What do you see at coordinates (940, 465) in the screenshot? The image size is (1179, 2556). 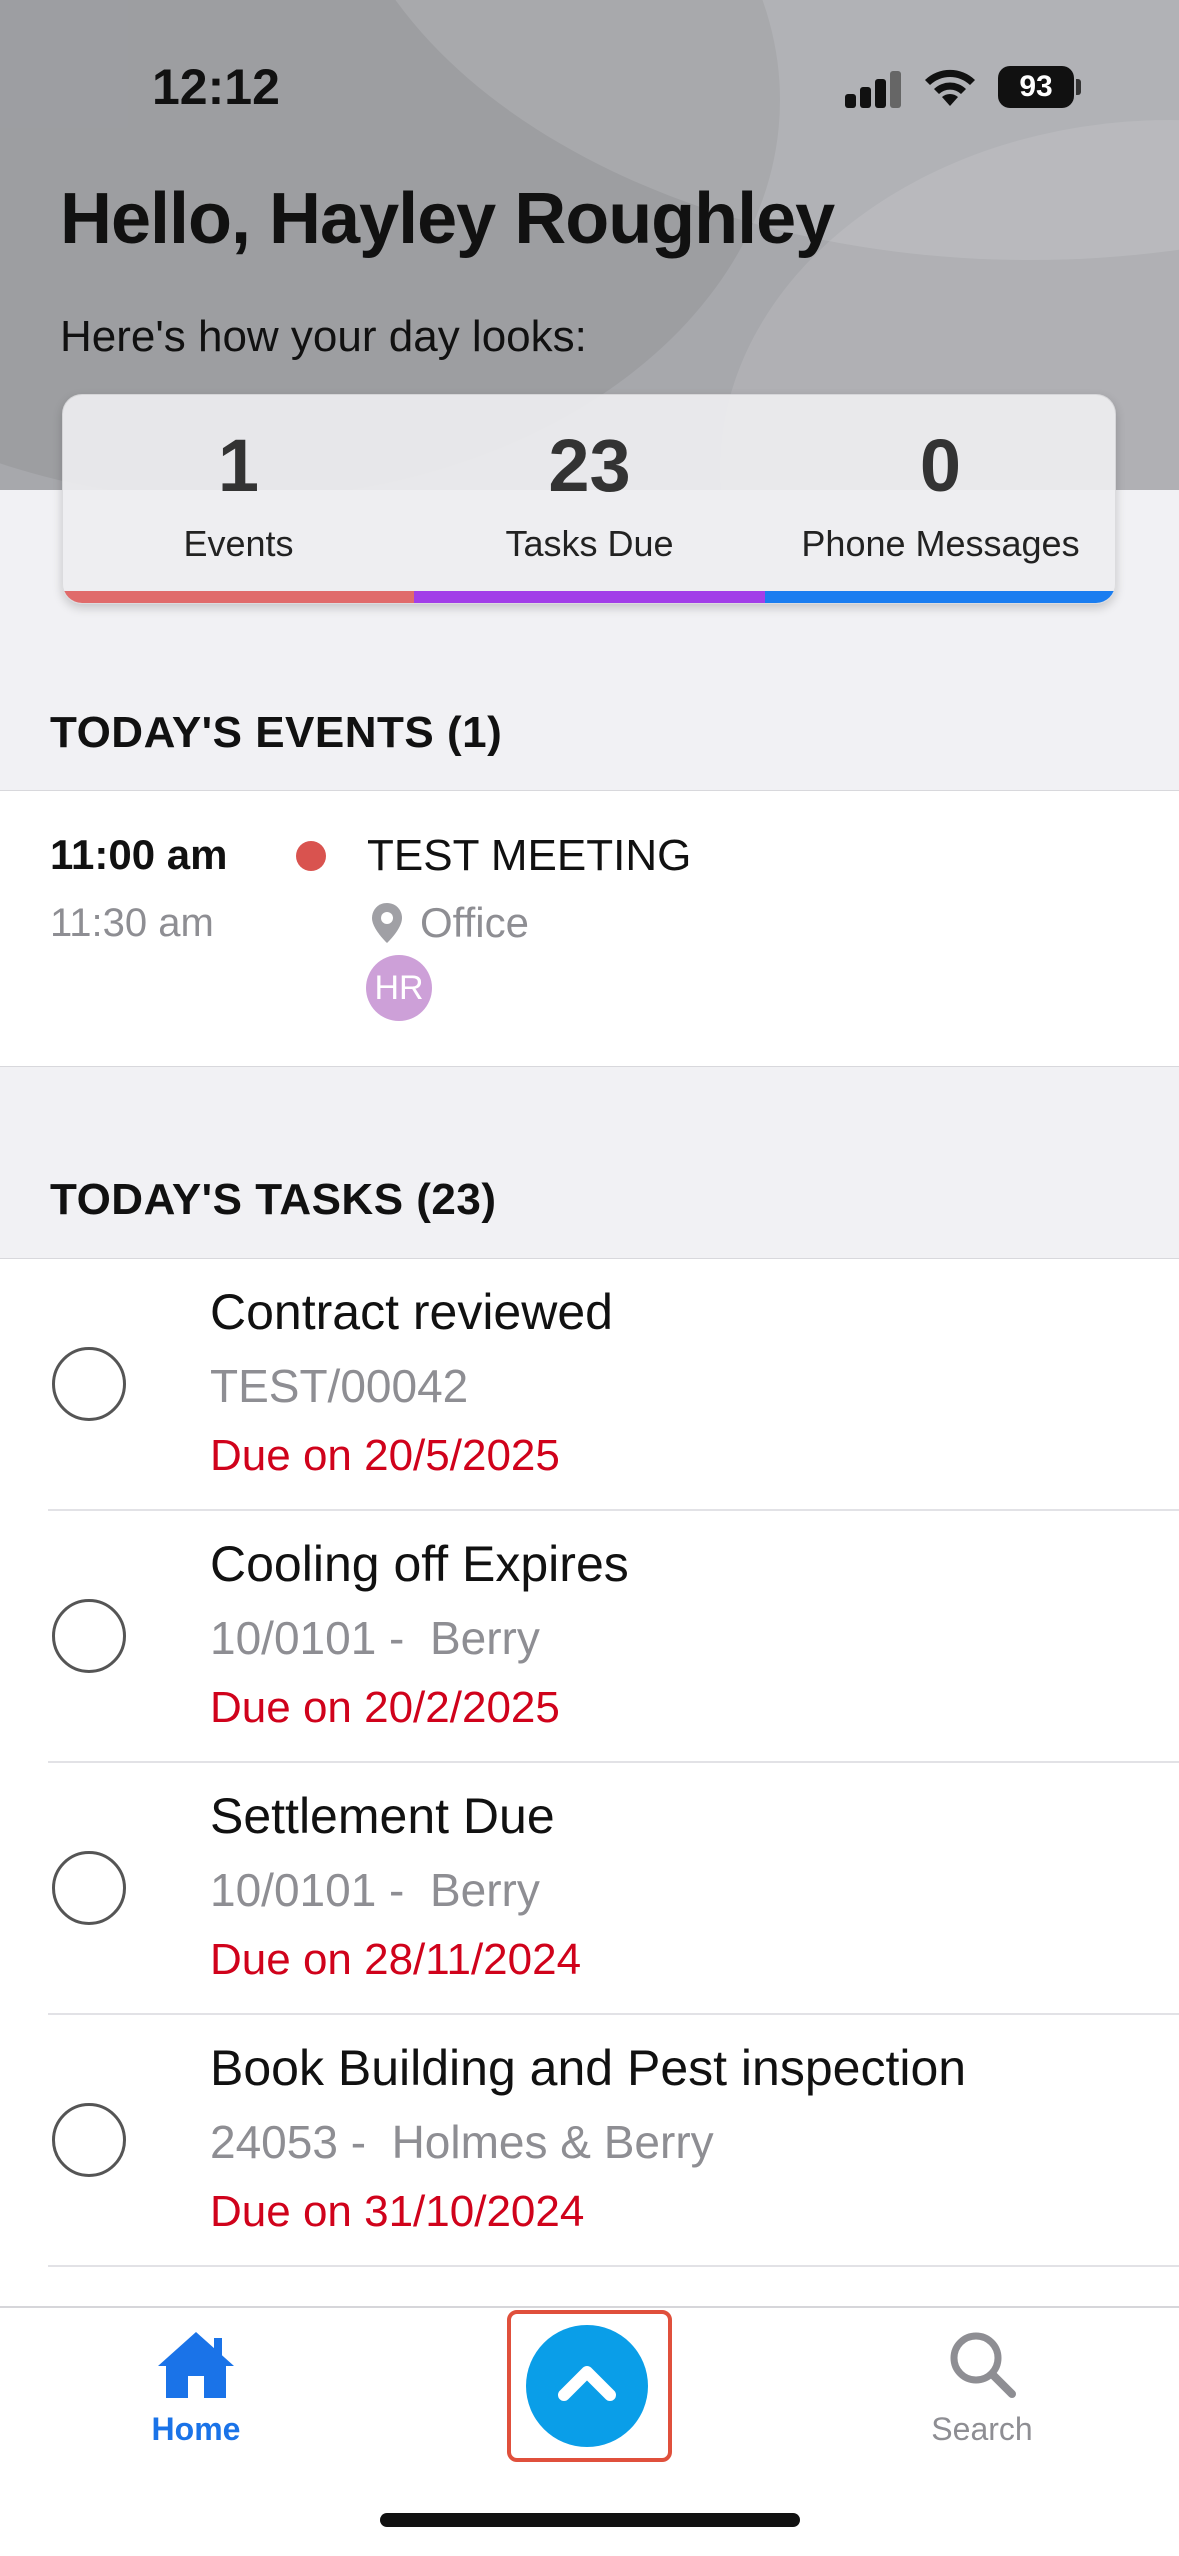 I see `phone-messages-count: 0` at bounding box center [940, 465].